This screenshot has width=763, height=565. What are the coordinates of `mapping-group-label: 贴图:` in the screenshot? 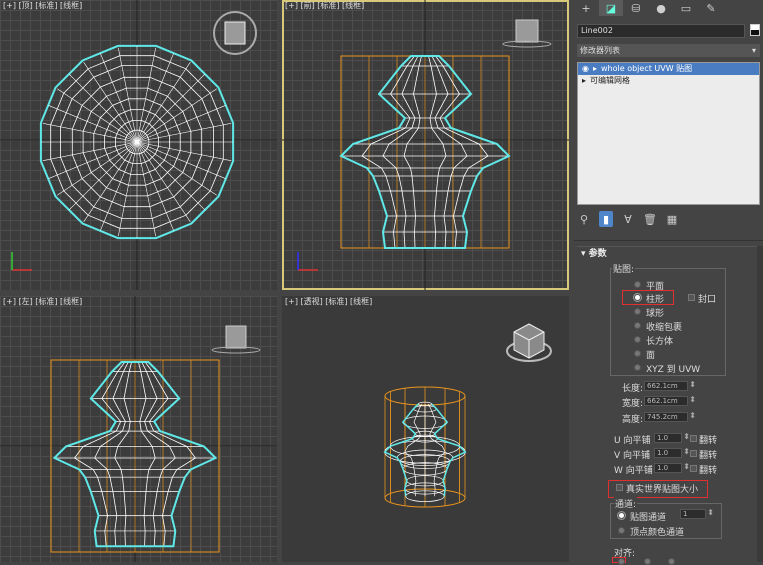 It's located at (624, 268).